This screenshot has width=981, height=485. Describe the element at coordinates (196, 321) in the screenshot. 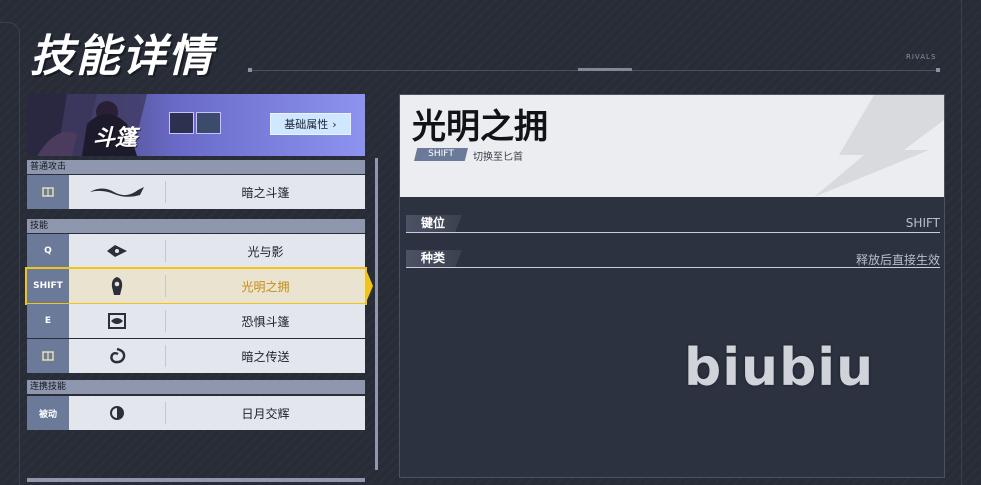

I see `skill-row-terror-cape: E 恐惧斗篷` at that location.